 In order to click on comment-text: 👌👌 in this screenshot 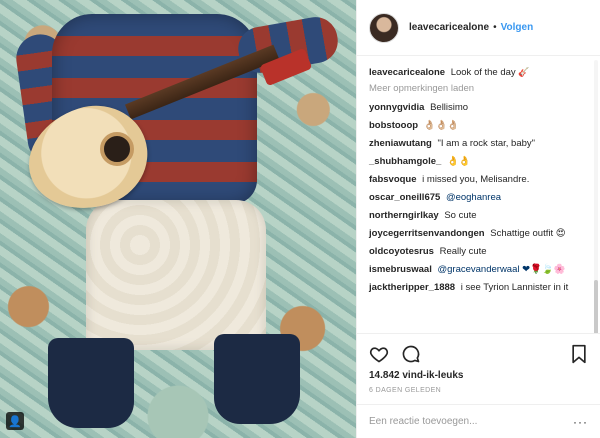, I will do `click(458, 161)`.